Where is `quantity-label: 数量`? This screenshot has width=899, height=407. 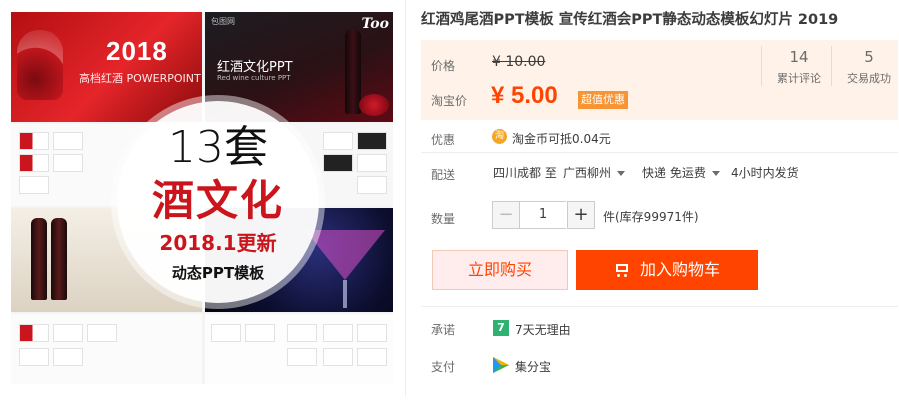
quantity-label: 数量 is located at coordinates (443, 219).